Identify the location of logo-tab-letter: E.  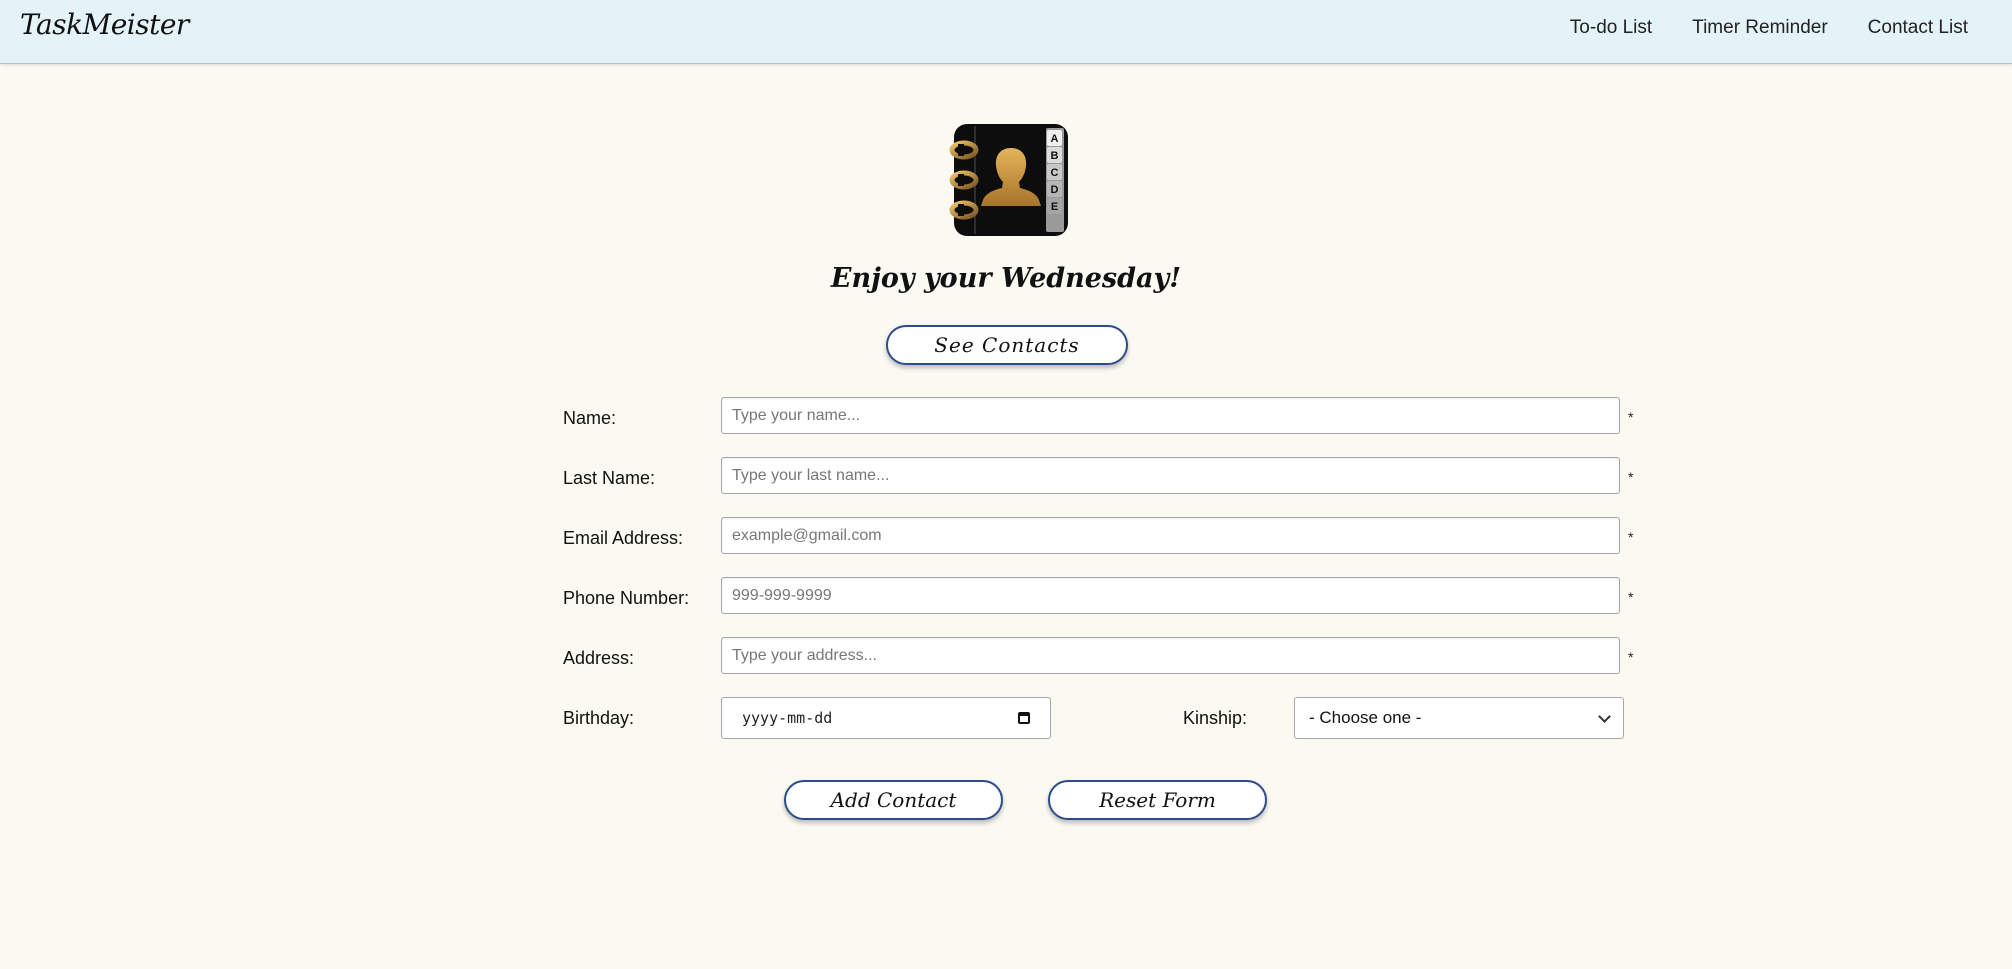
(1054, 207).